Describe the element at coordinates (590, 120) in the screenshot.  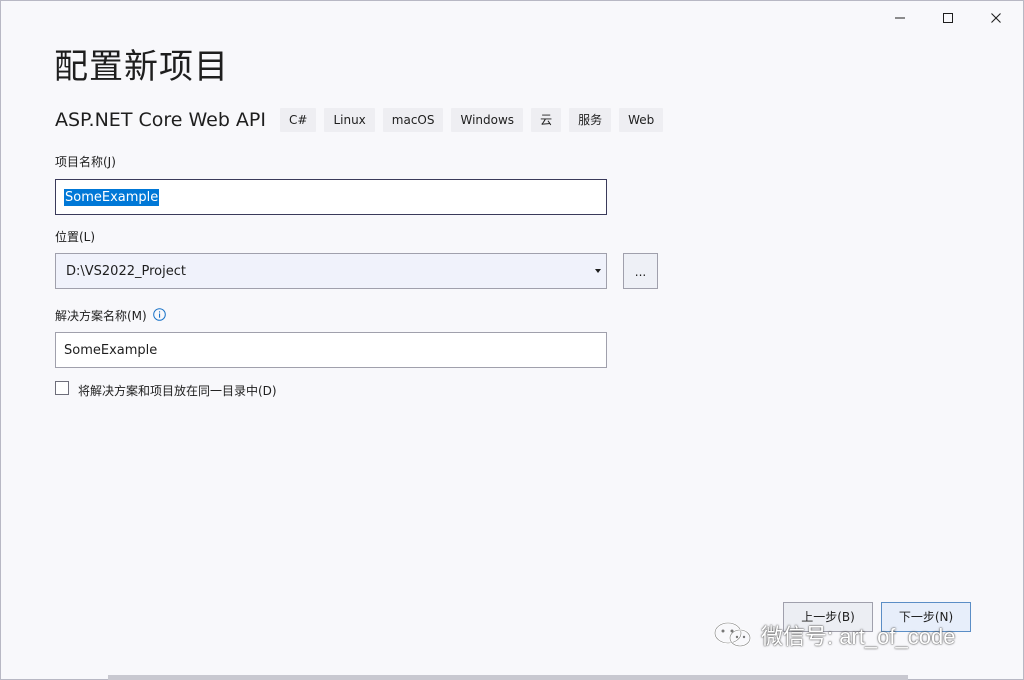
I see `tag-service: 服务` at that location.